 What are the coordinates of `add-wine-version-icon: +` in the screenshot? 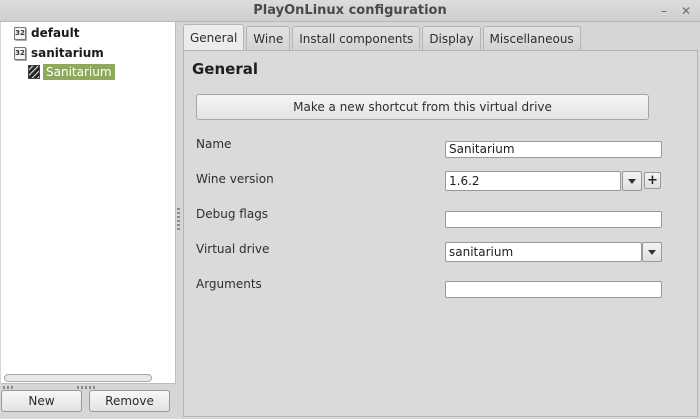 It's located at (652, 180).